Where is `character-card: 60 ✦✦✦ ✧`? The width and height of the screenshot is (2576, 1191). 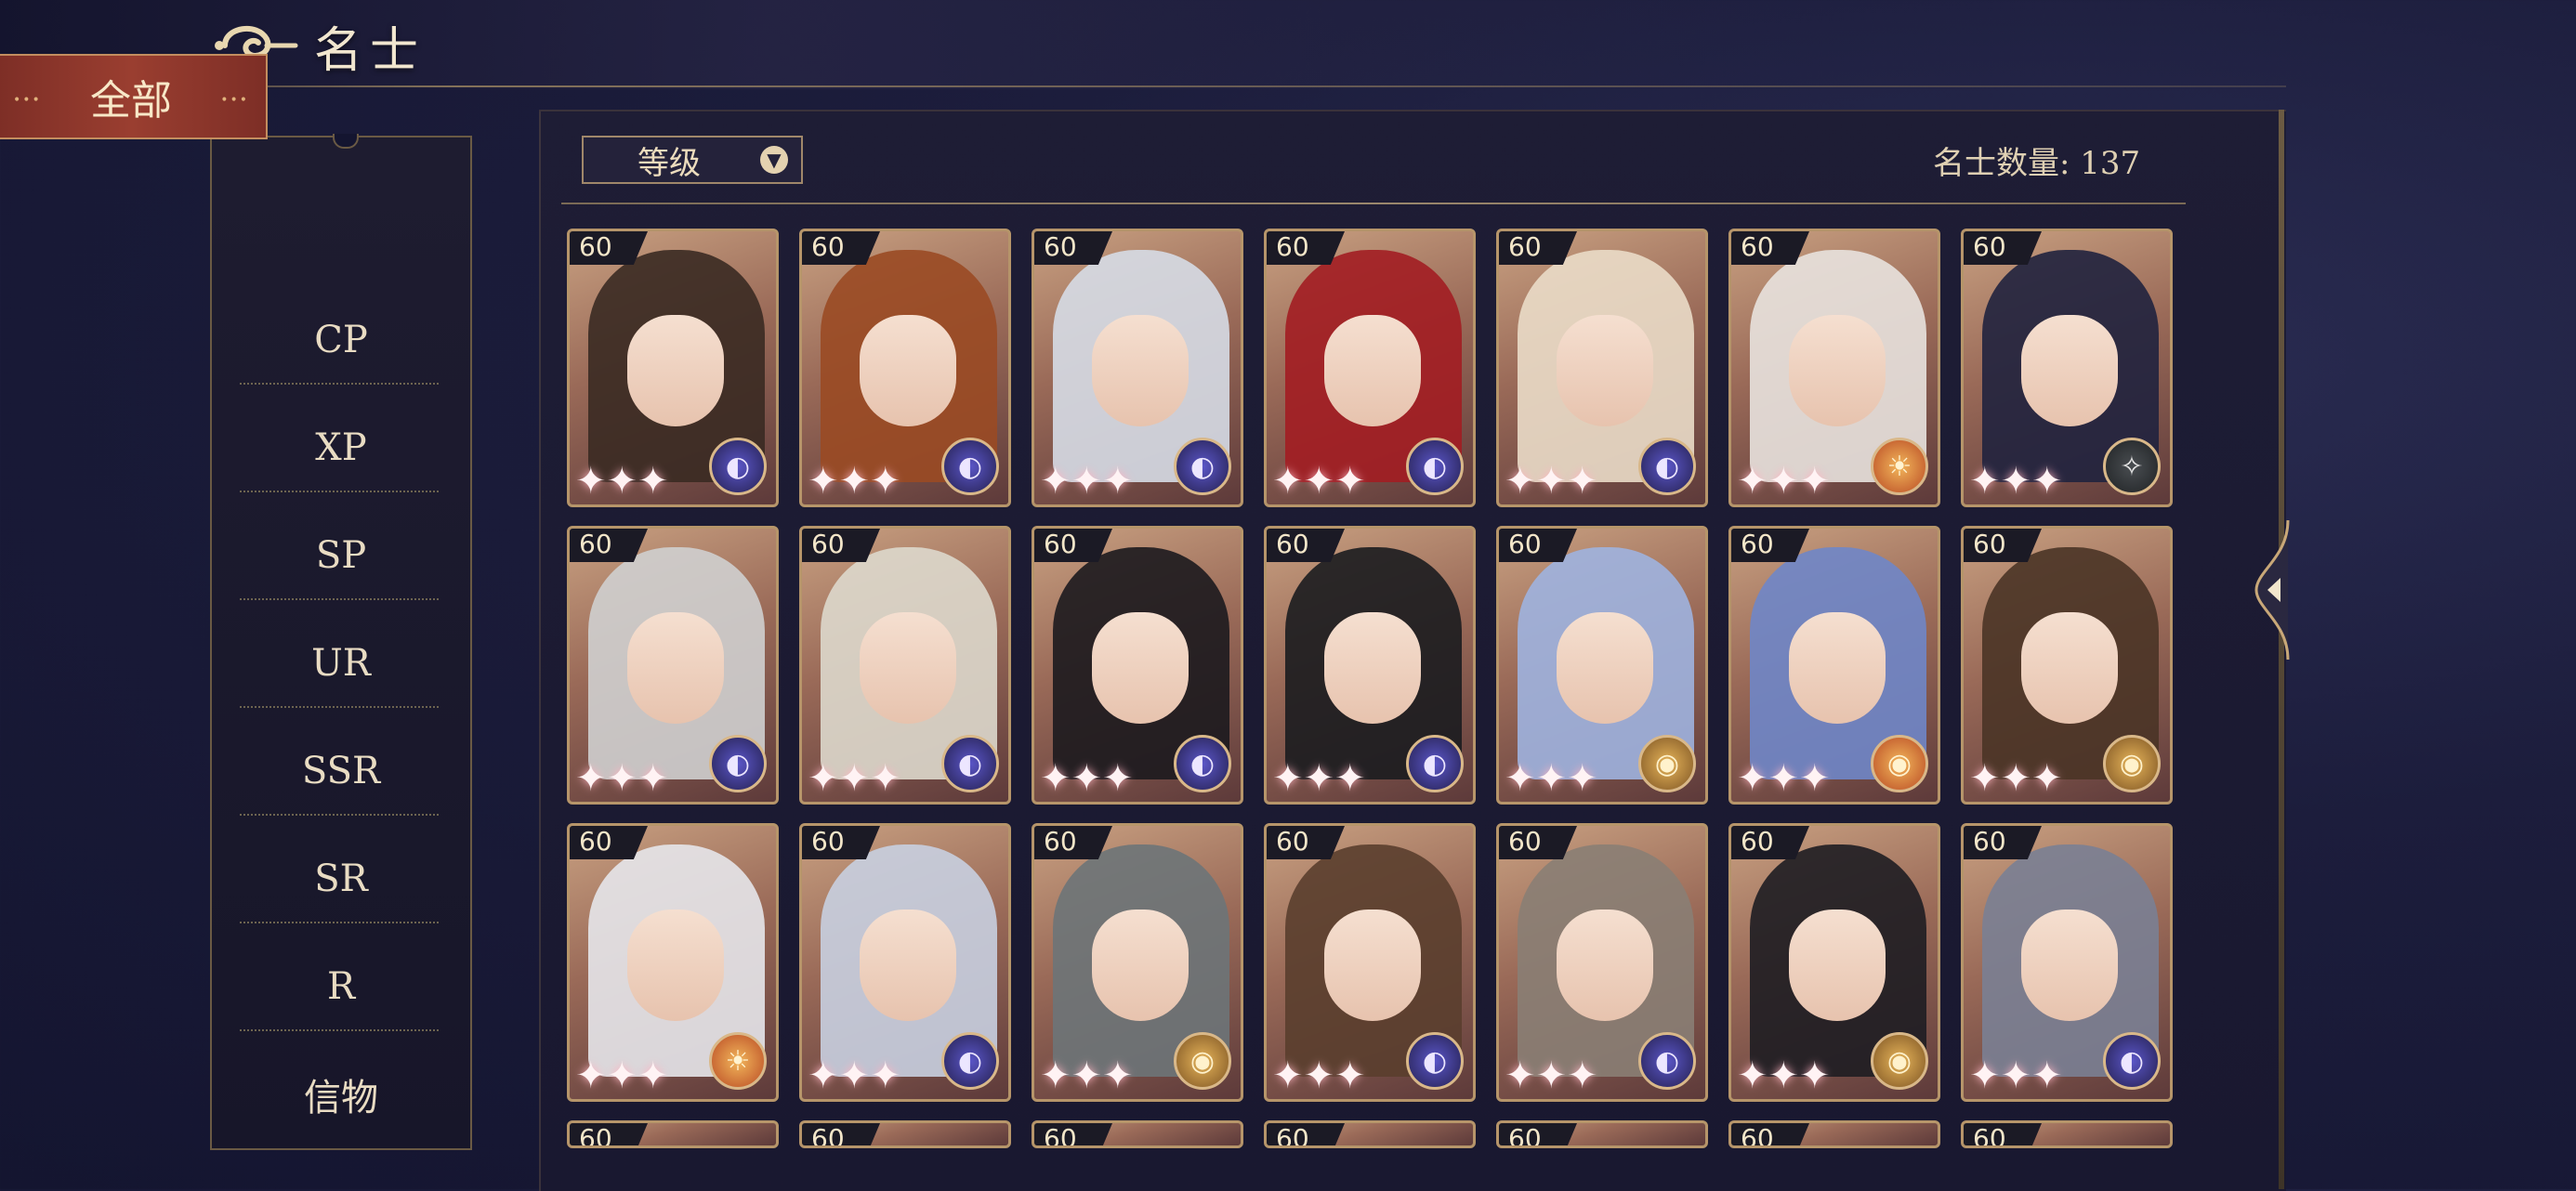
character-card: 60 ✦✦✦ ✧ is located at coordinates (2067, 368).